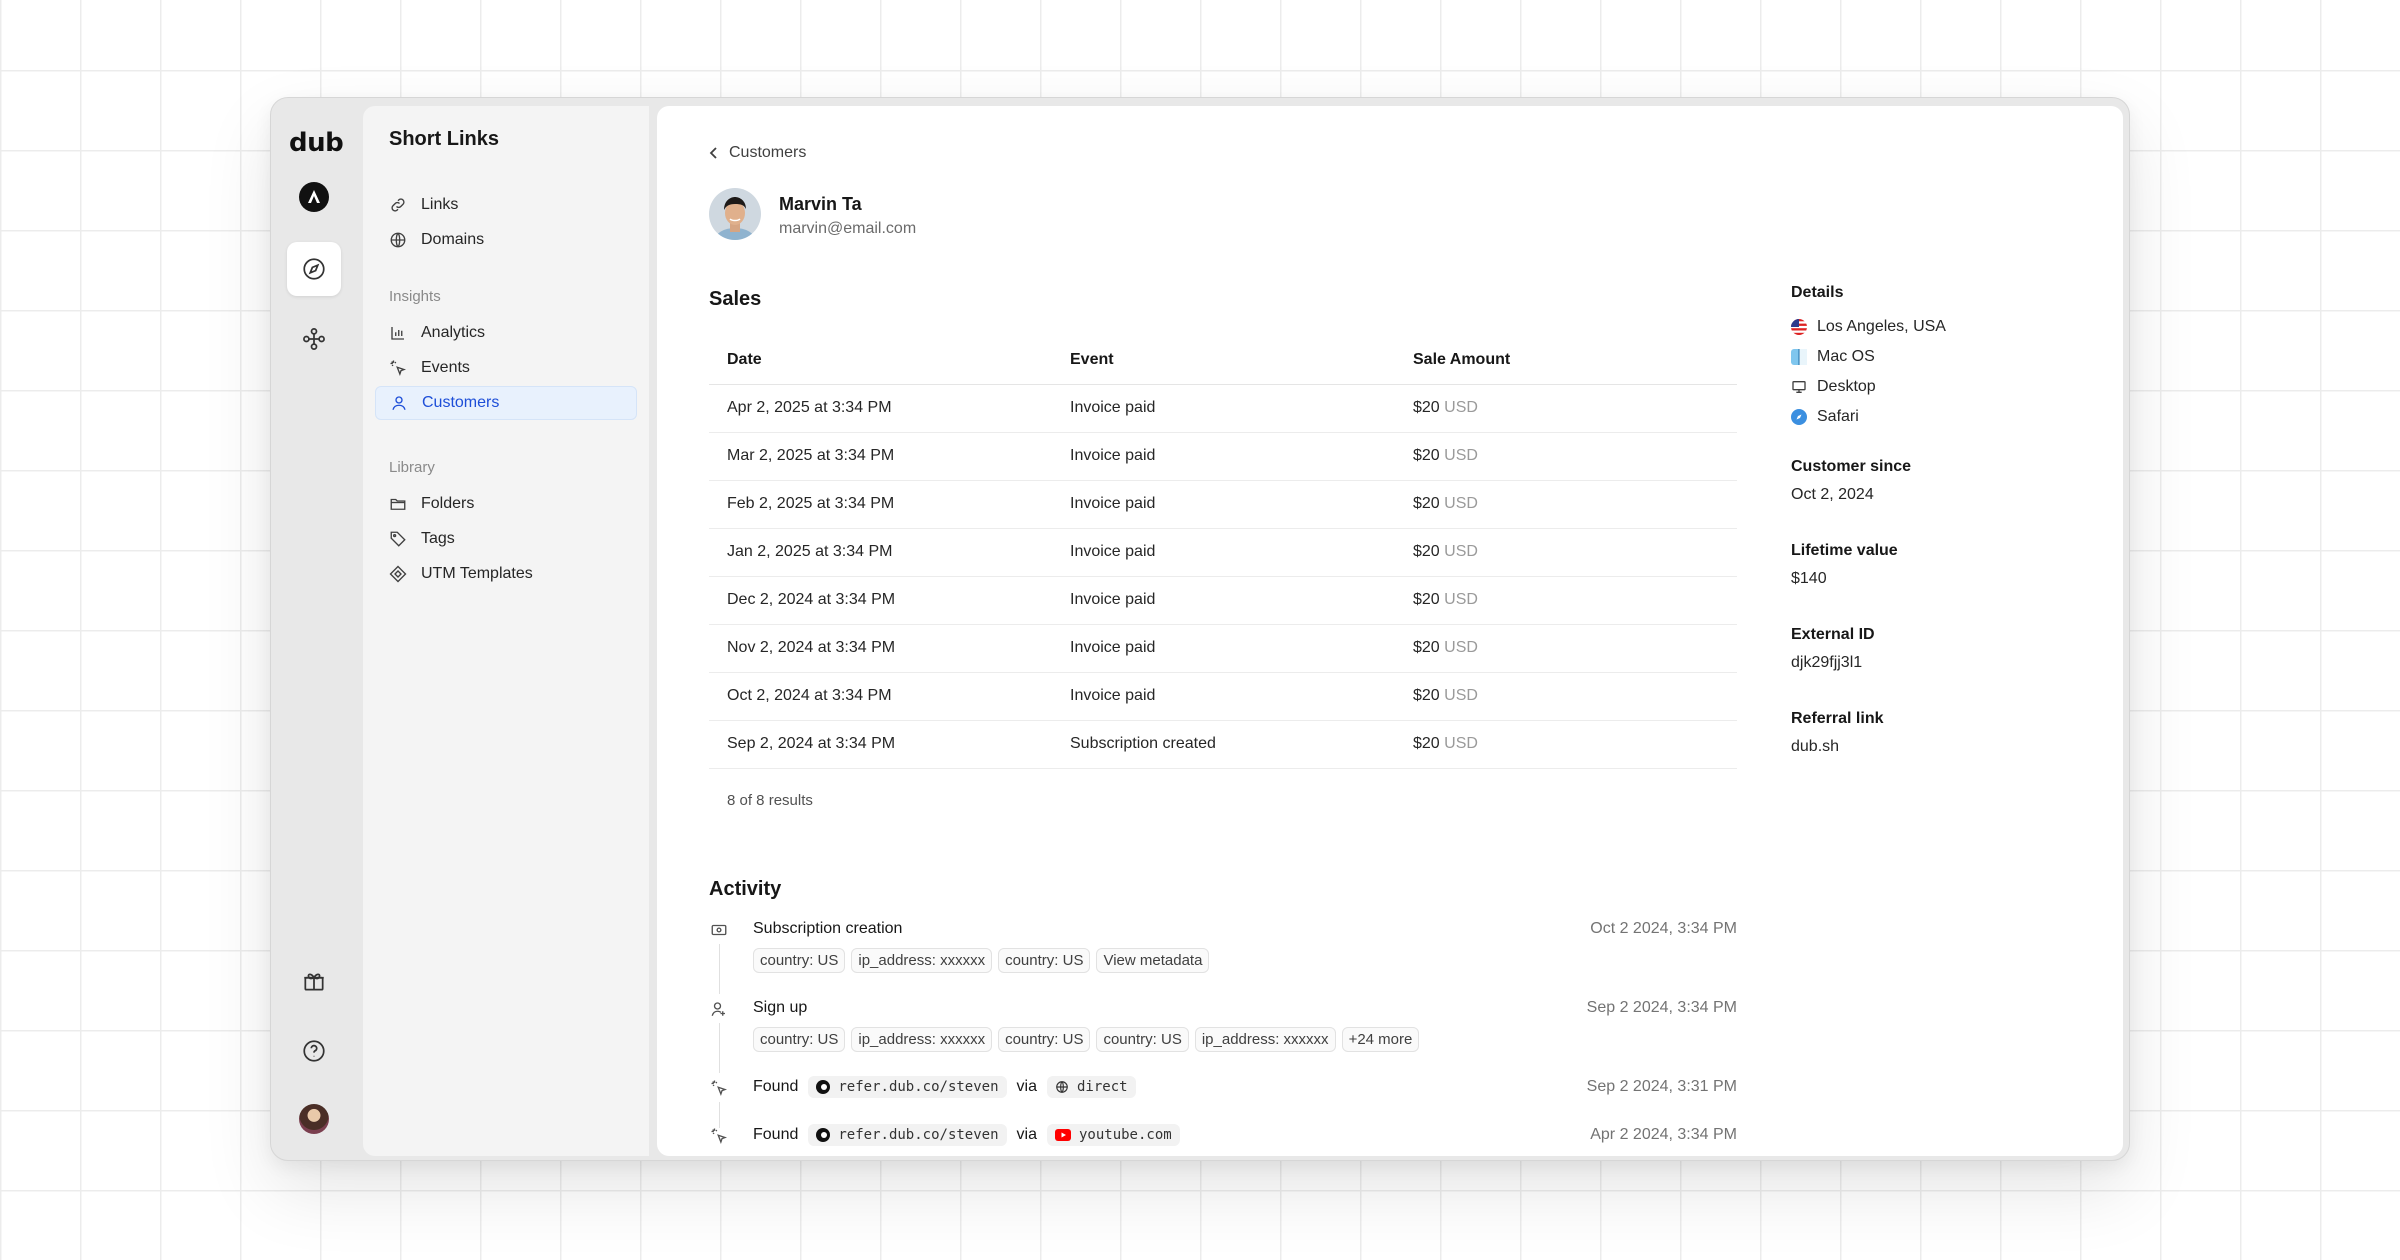 This screenshot has width=2400, height=1260. I want to click on insights-section-label: Insights, so click(415, 296).